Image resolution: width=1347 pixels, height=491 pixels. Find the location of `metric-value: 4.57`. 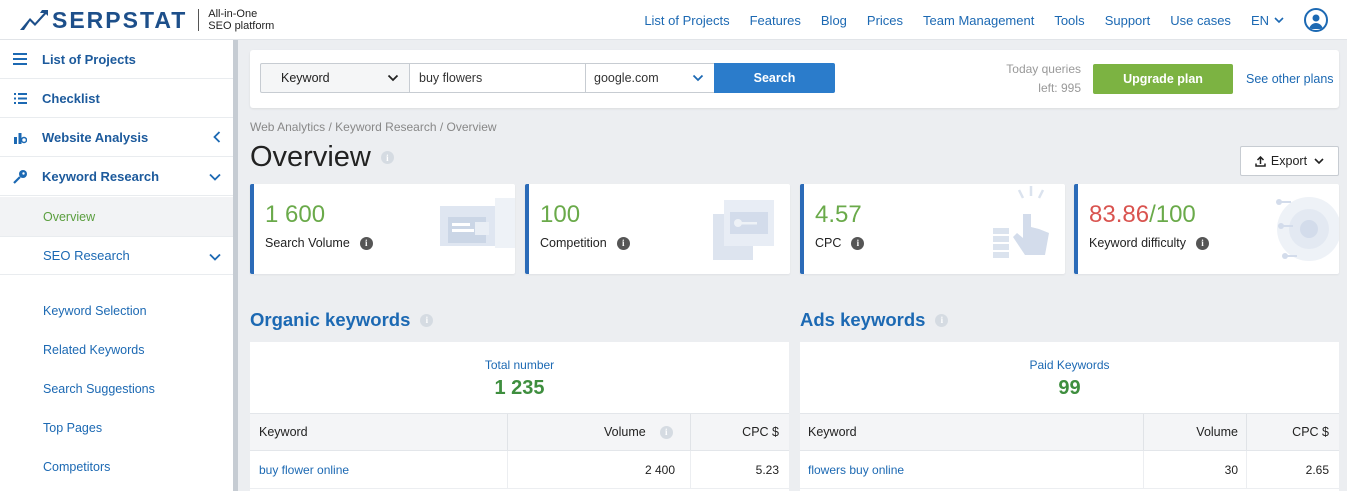

metric-value: 4.57 is located at coordinates (838, 214).